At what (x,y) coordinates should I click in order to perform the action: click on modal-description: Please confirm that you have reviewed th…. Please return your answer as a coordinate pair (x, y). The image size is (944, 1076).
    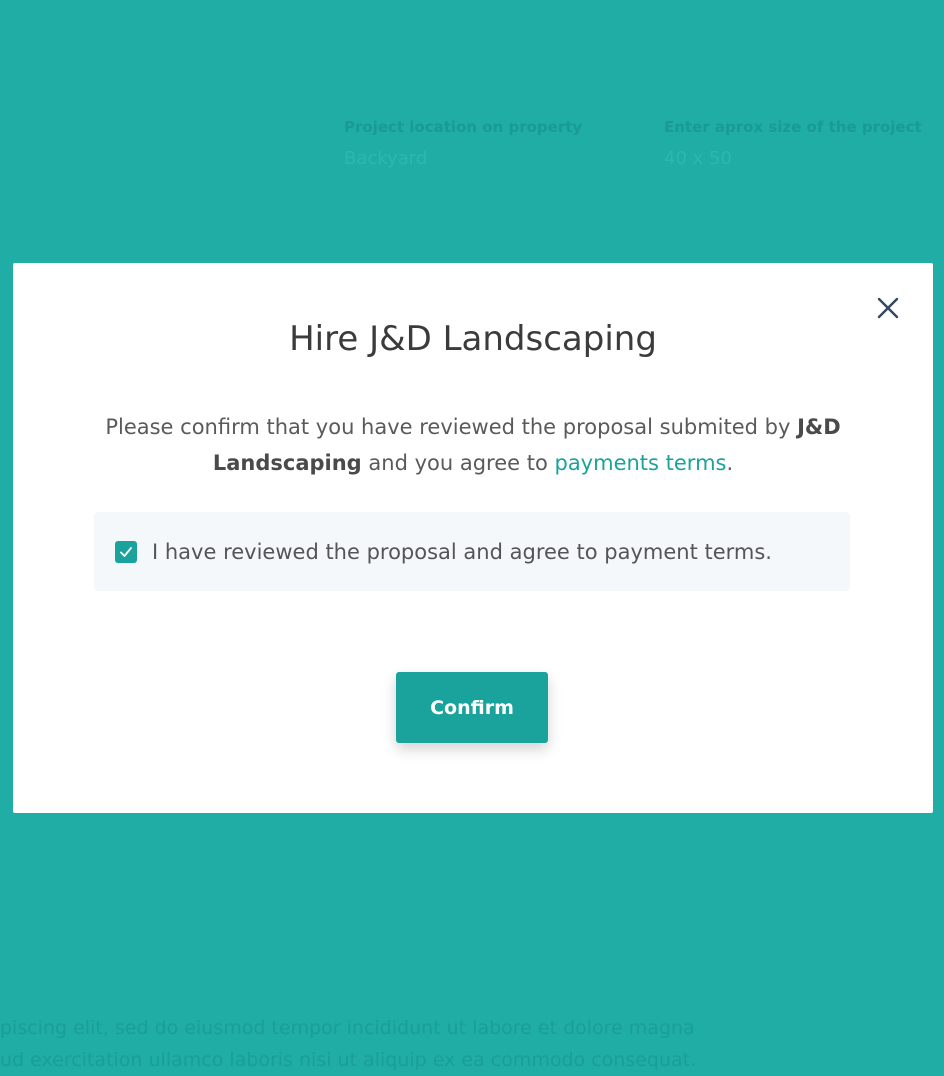
    Looking at the image, I should click on (473, 445).